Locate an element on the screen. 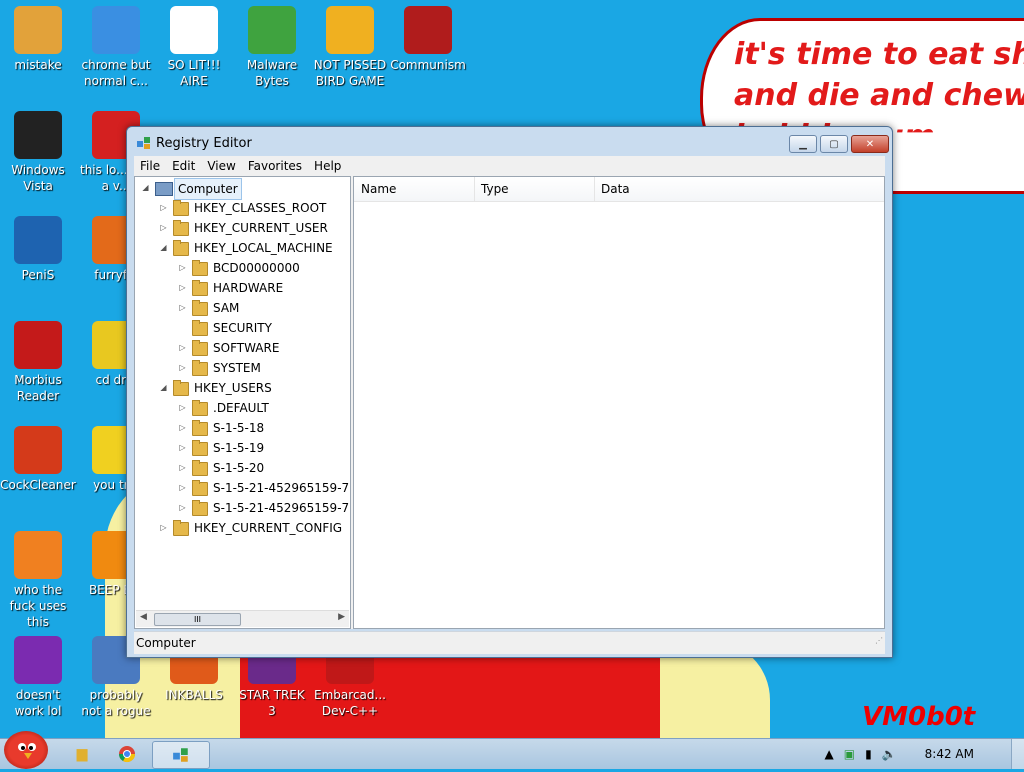  column-name: Name is located at coordinates (414, 189).